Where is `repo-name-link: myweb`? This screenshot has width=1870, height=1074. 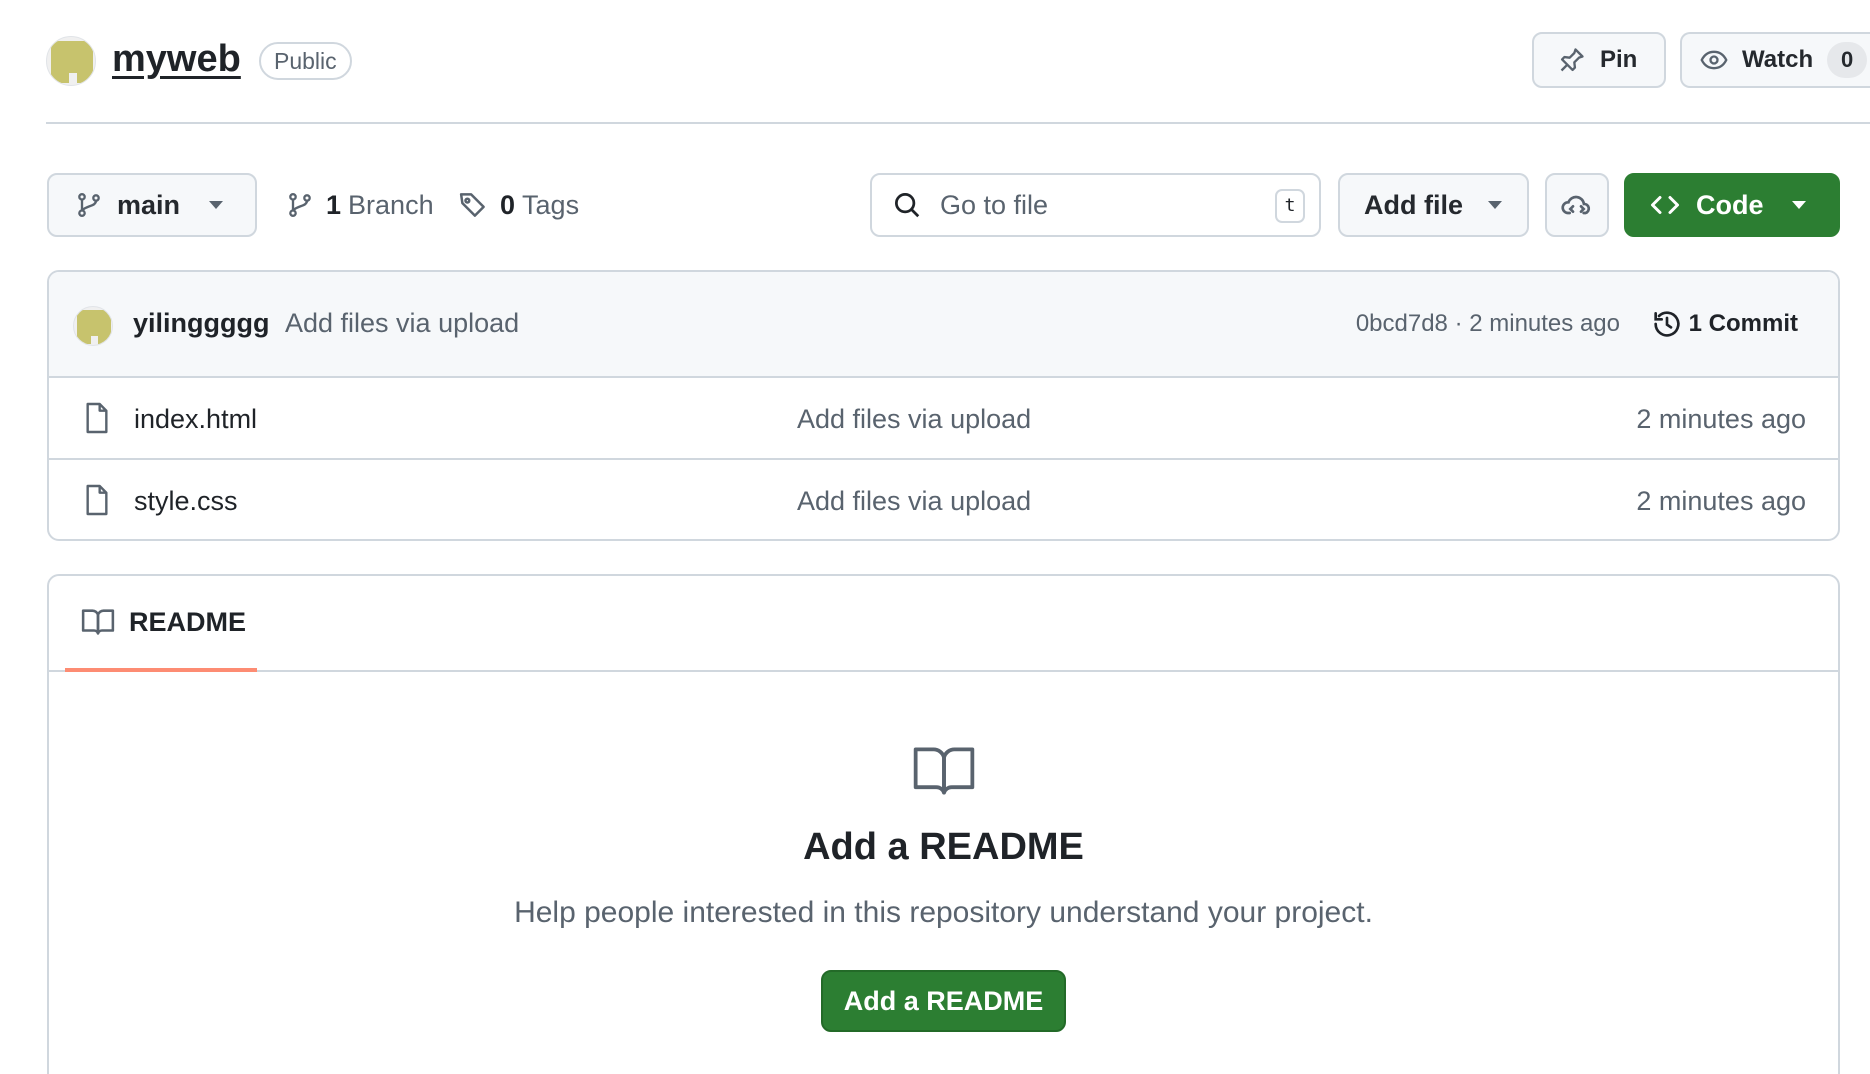 repo-name-link: myweb is located at coordinates (176, 59).